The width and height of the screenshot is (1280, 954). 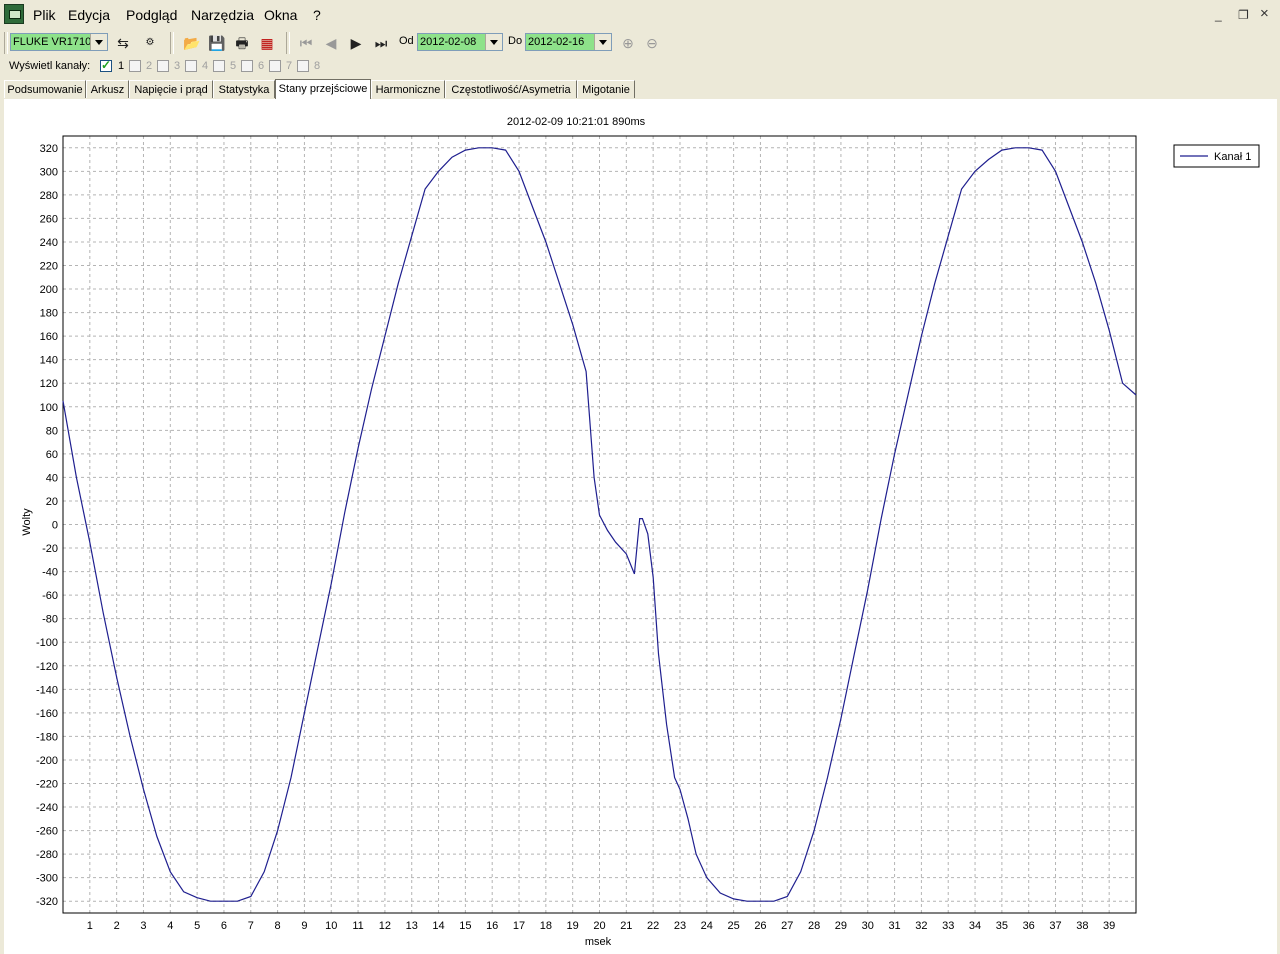 What do you see at coordinates (107, 89) in the screenshot?
I see `tab-arkusz: Arkusz` at bounding box center [107, 89].